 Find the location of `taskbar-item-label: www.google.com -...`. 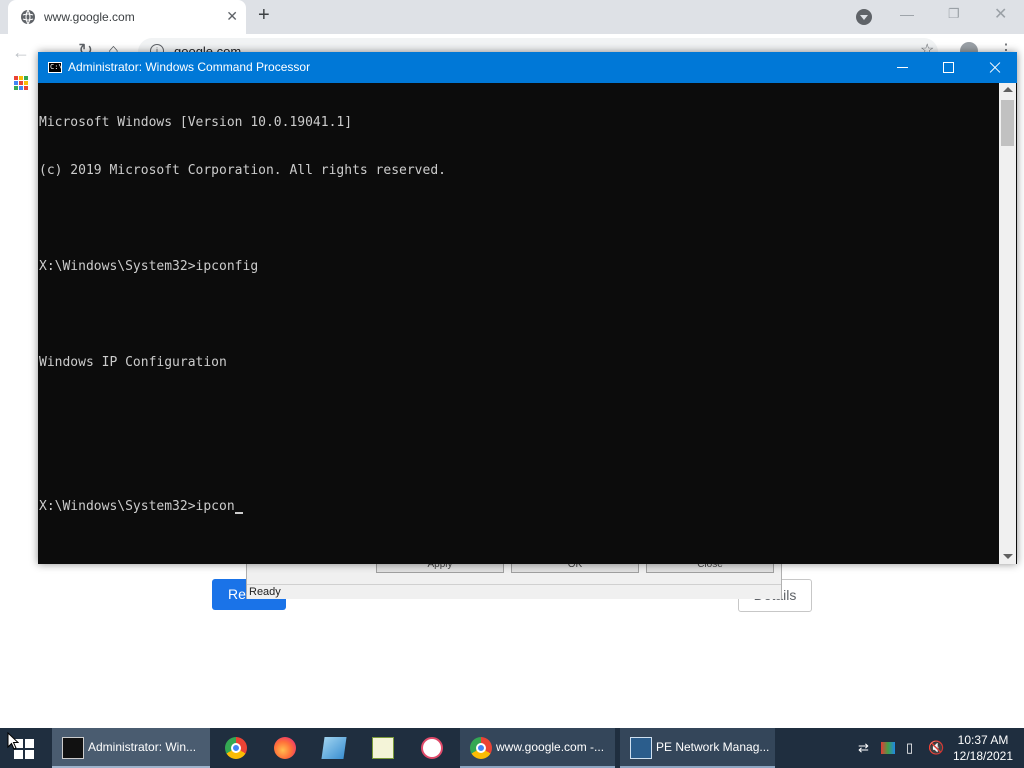

taskbar-item-label: www.google.com -... is located at coordinates (550, 747).